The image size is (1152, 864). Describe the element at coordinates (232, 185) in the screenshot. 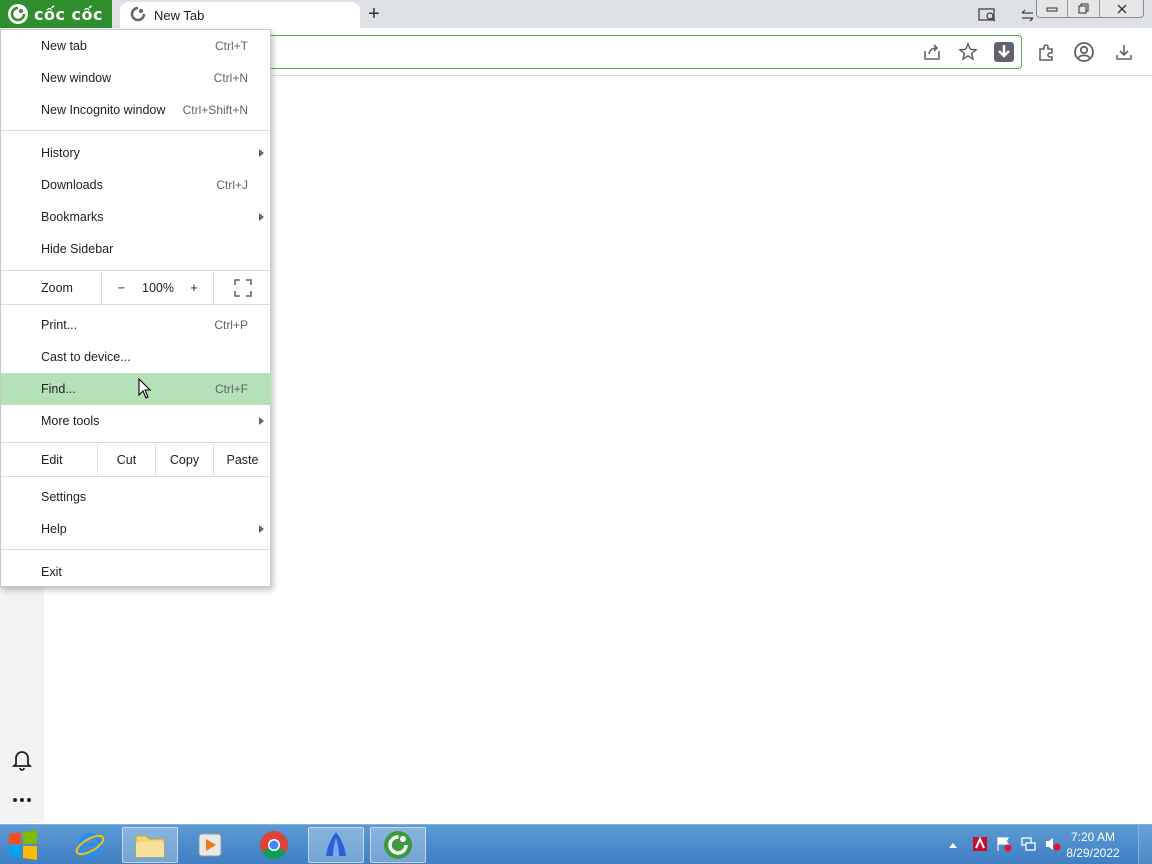

I see `menu-shortcut: Ctrl+J` at that location.